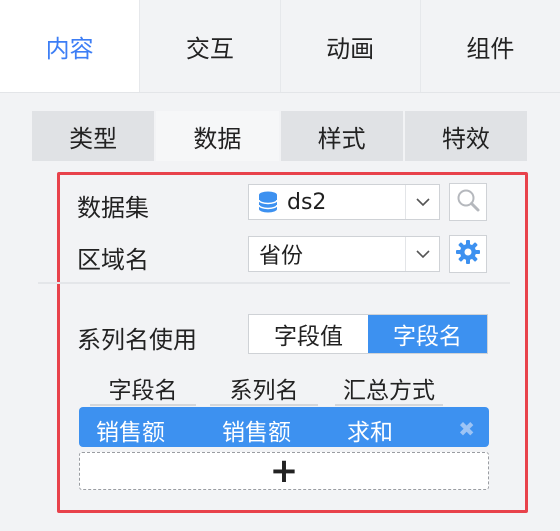 This screenshot has height=531, width=560. Describe the element at coordinates (308, 334) in the screenshot. I see `option-field-value: 字段值` at that location.